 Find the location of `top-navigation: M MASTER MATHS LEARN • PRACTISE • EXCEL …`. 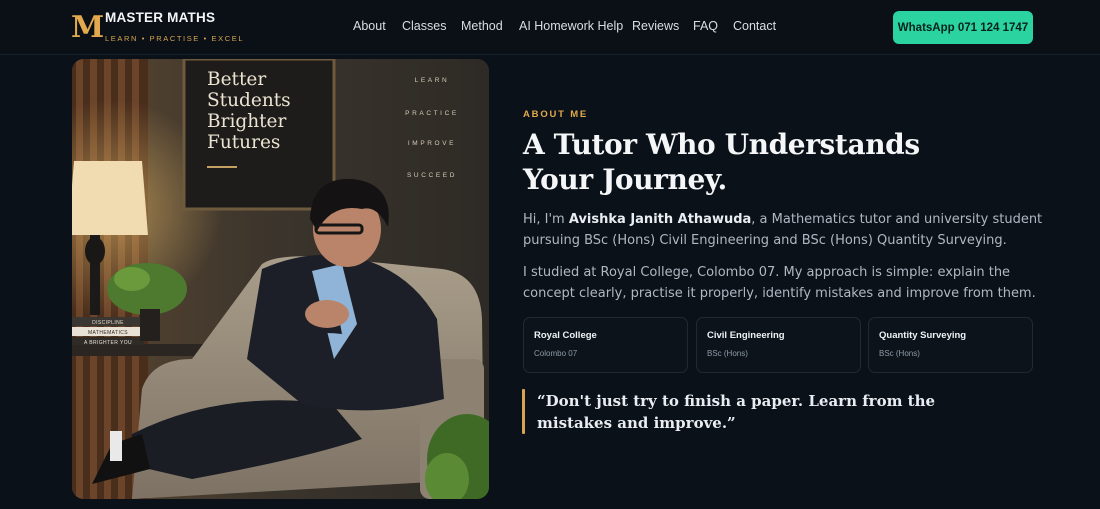

top-navigation: M MASTER MATHS LEARN • PRACTISE • EXCEL … is located at coordinates (550, 27).